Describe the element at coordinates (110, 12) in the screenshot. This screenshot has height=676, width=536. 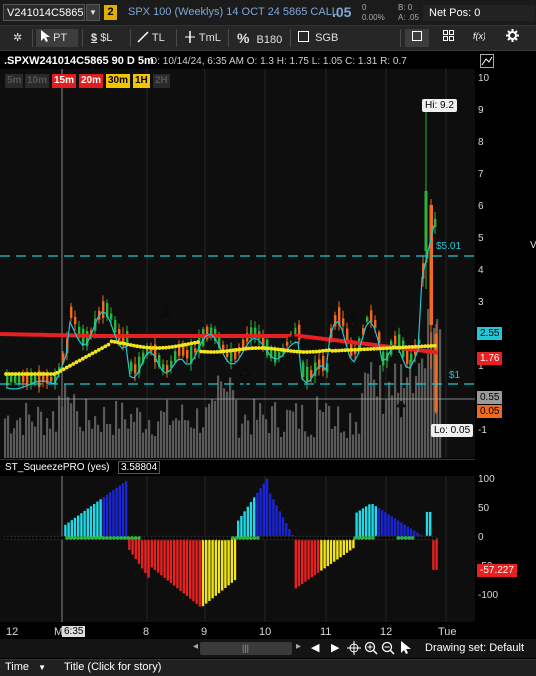
I see `link-group-badge: 2` at that location.